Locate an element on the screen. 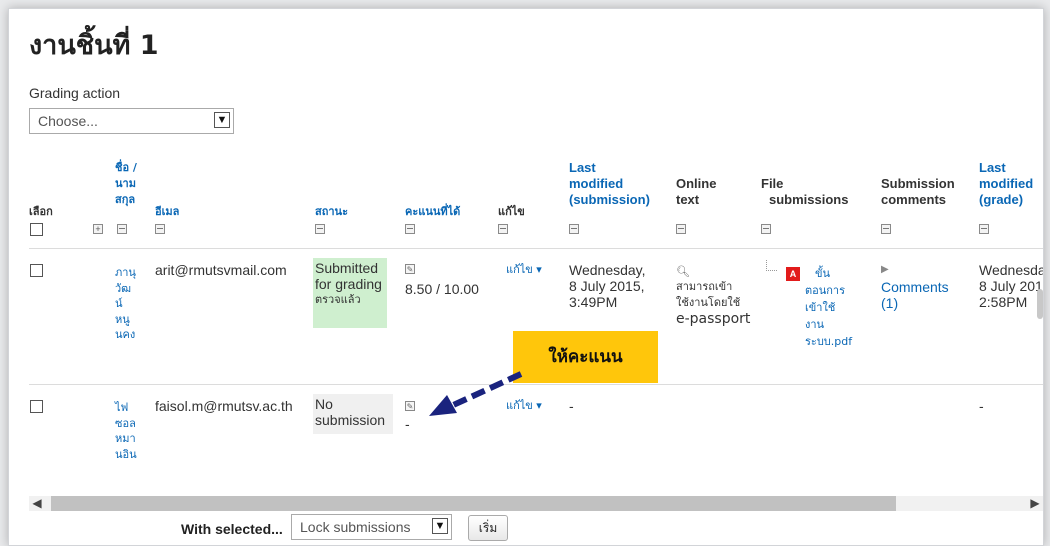  header-name-line1: ชื่อ / is located at coordinates (126, 167).